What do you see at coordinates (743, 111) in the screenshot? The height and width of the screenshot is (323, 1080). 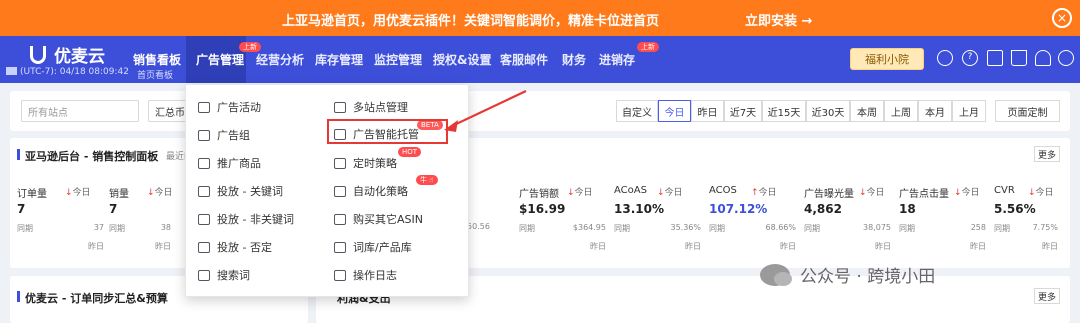 I see `range-7d: 近7天` at bounding box center [743, 111].